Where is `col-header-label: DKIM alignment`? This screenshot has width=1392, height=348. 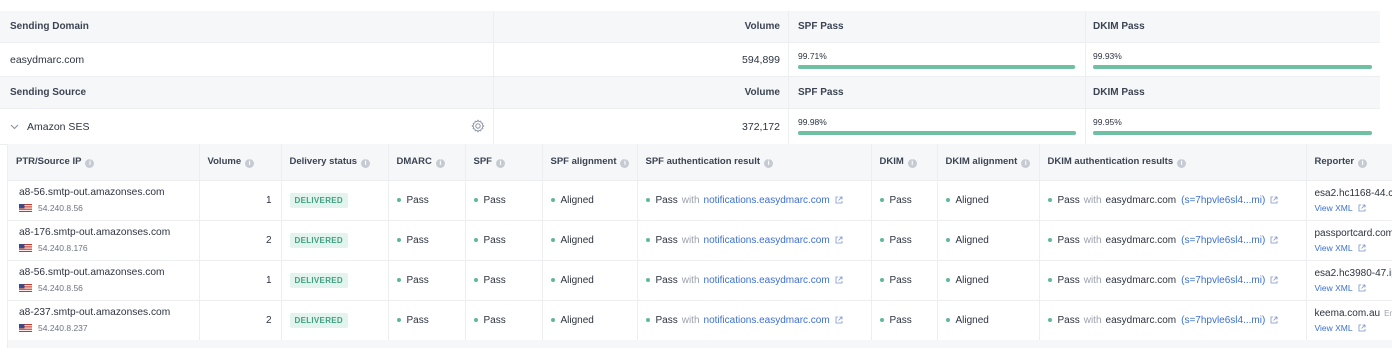 col-header-label: DKIM alignment is located at coordinates (981, 161).